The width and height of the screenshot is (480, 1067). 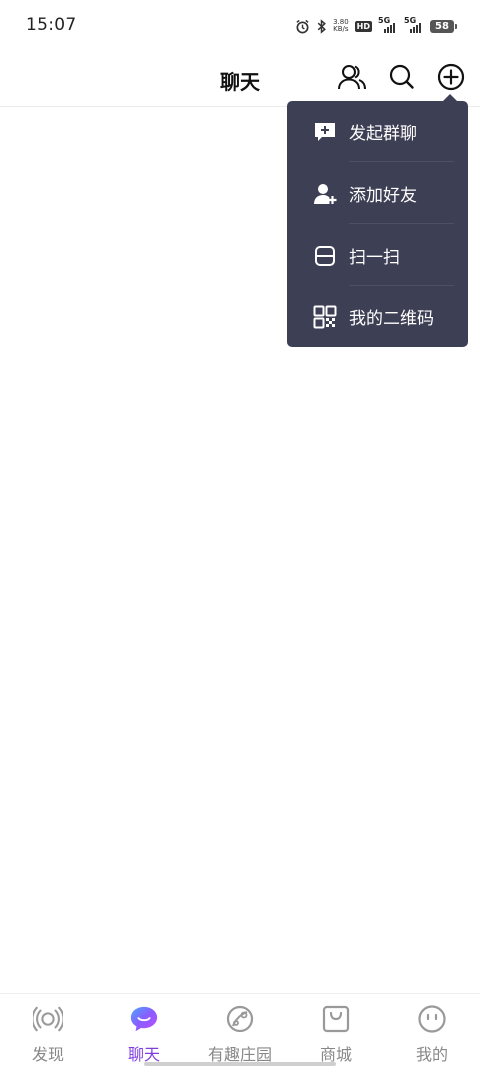 I want to click on contacts-icon, so click(x=352, y=79).